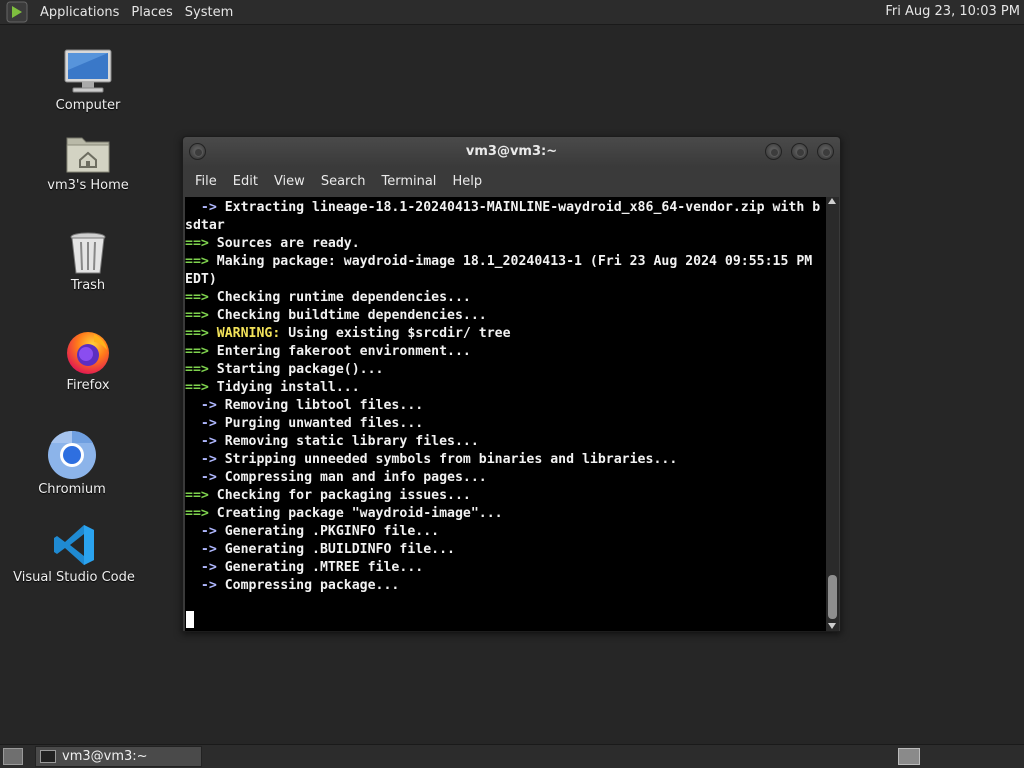 The width and height of the screenshot is (1024, 768). I want to click on terminal-line: sdtar, so click(505, 226).